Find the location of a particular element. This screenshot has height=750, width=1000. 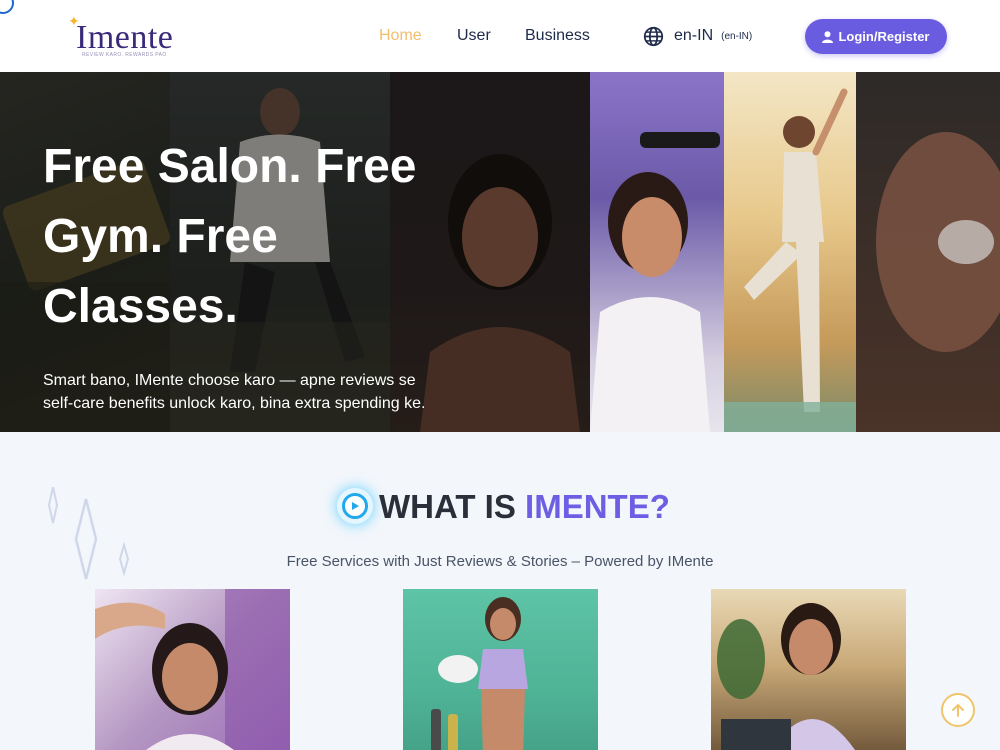

play-icon is located at coordinates (355, 506).